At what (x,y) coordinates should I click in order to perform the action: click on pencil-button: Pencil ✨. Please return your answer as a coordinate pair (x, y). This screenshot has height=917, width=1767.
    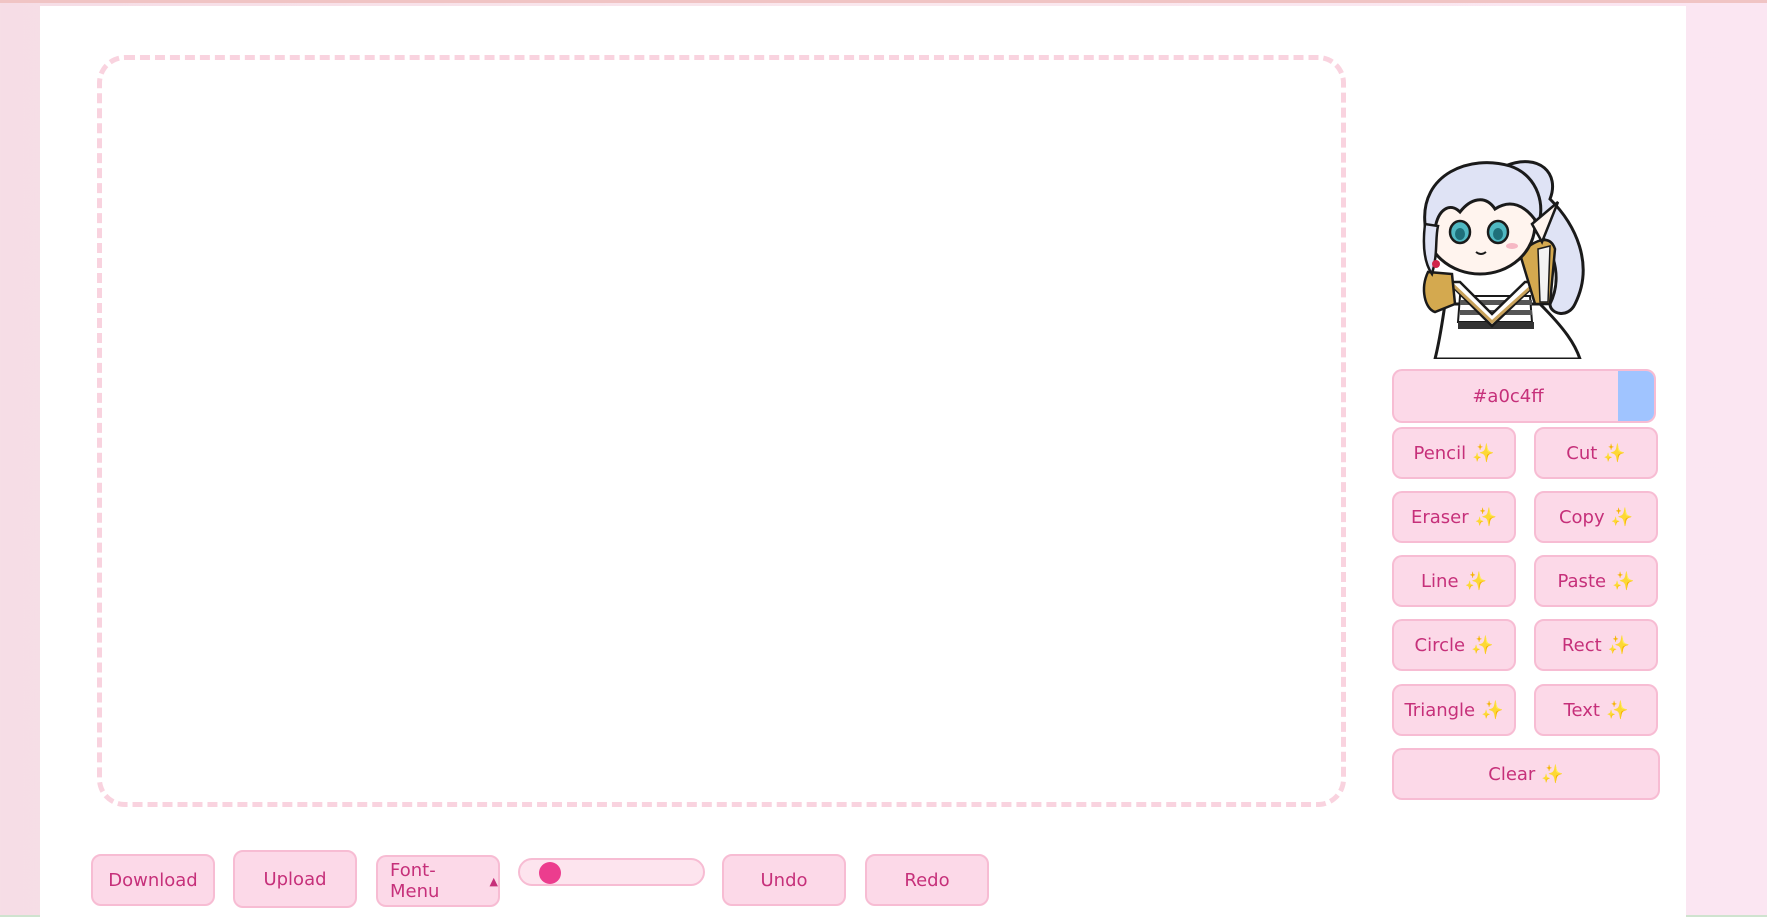
    Looking at the image, I should click on (1454, 453).